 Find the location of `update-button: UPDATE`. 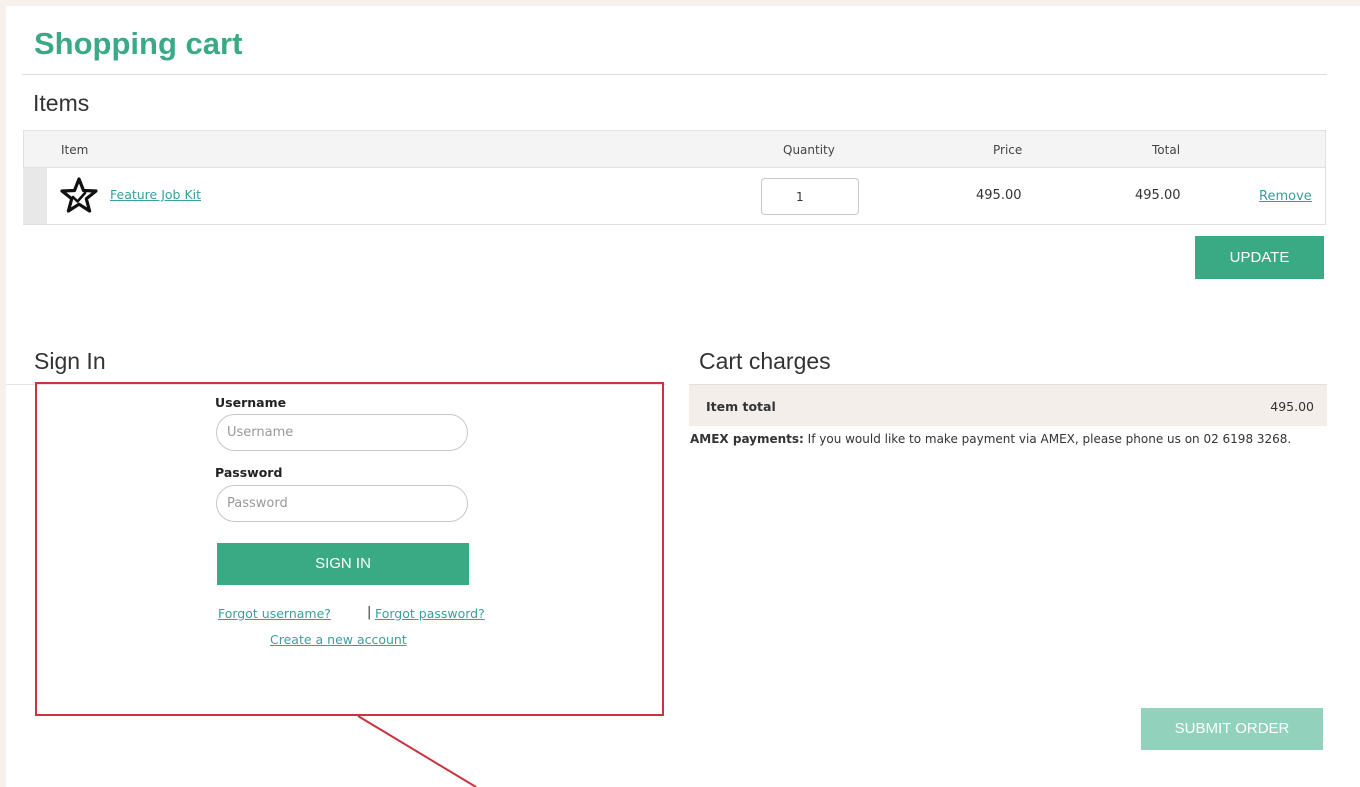

update-button: UPDATE is located at coordinates (1259, 257).